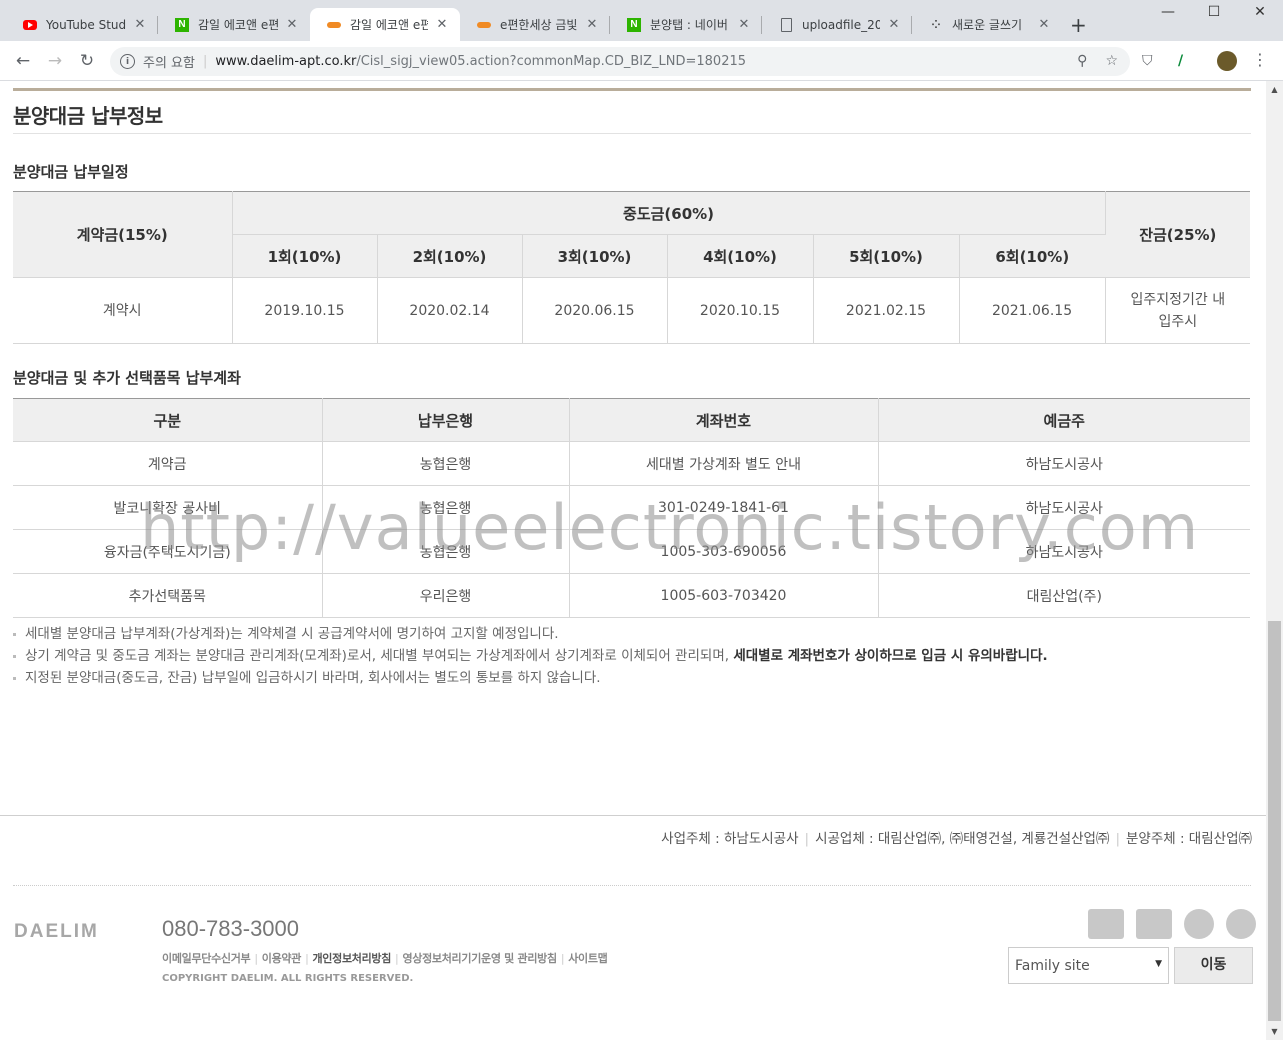 The width and height of the screenshot is (1283, 1040). Describe the element at coordinates (1214, 12) in the screenshot. I see `maximize-icon: ☐` at that location.